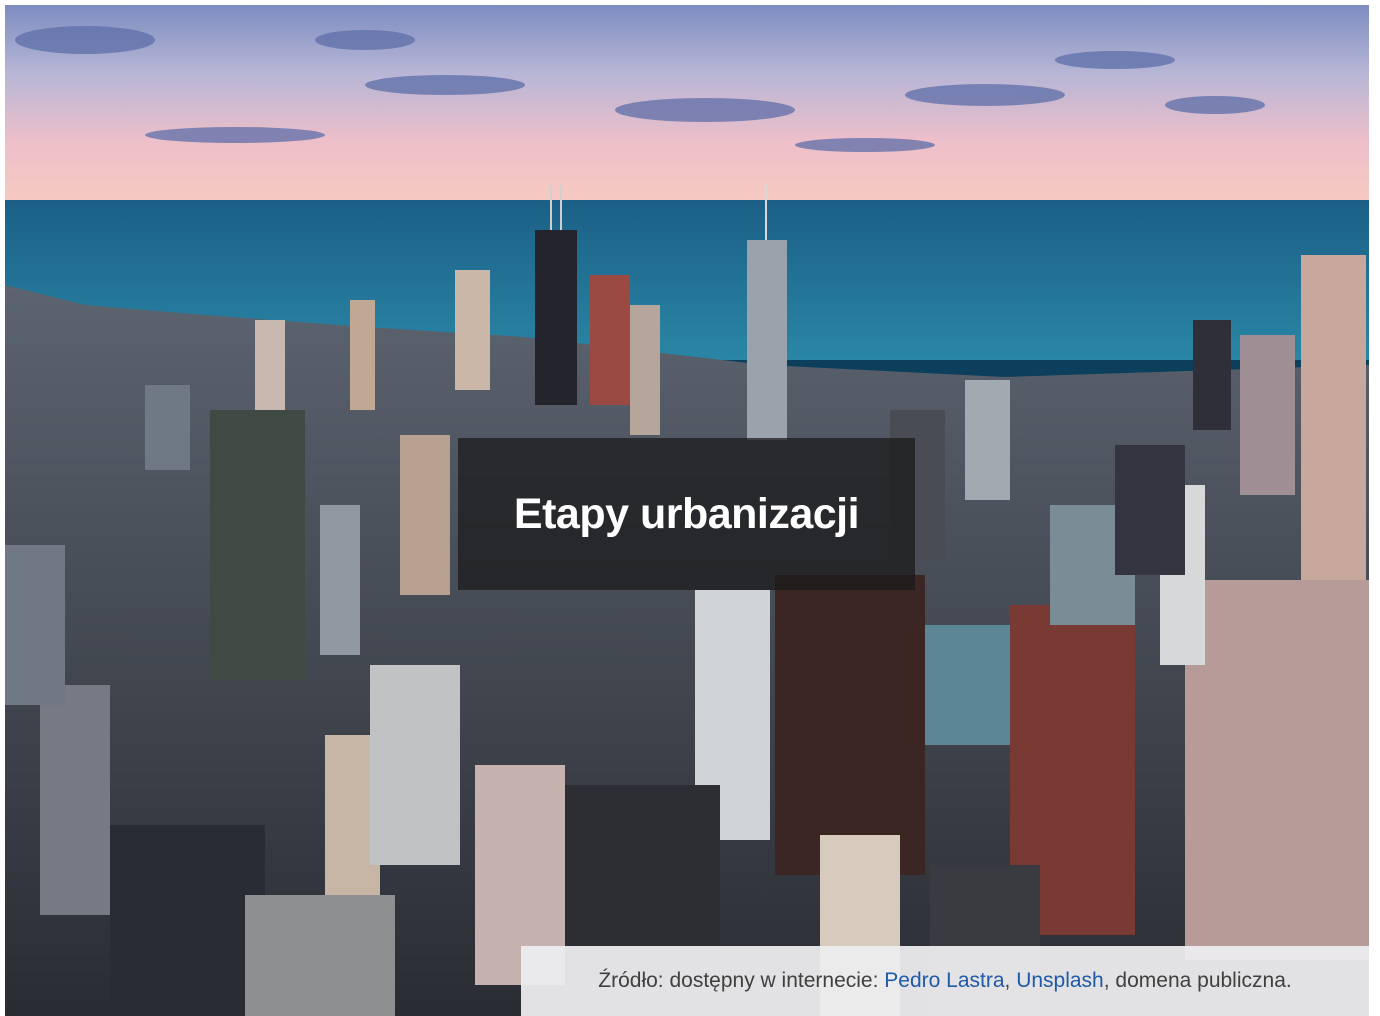  I want to click on source-suffix: , domena publiczna., so click(1197, 980).